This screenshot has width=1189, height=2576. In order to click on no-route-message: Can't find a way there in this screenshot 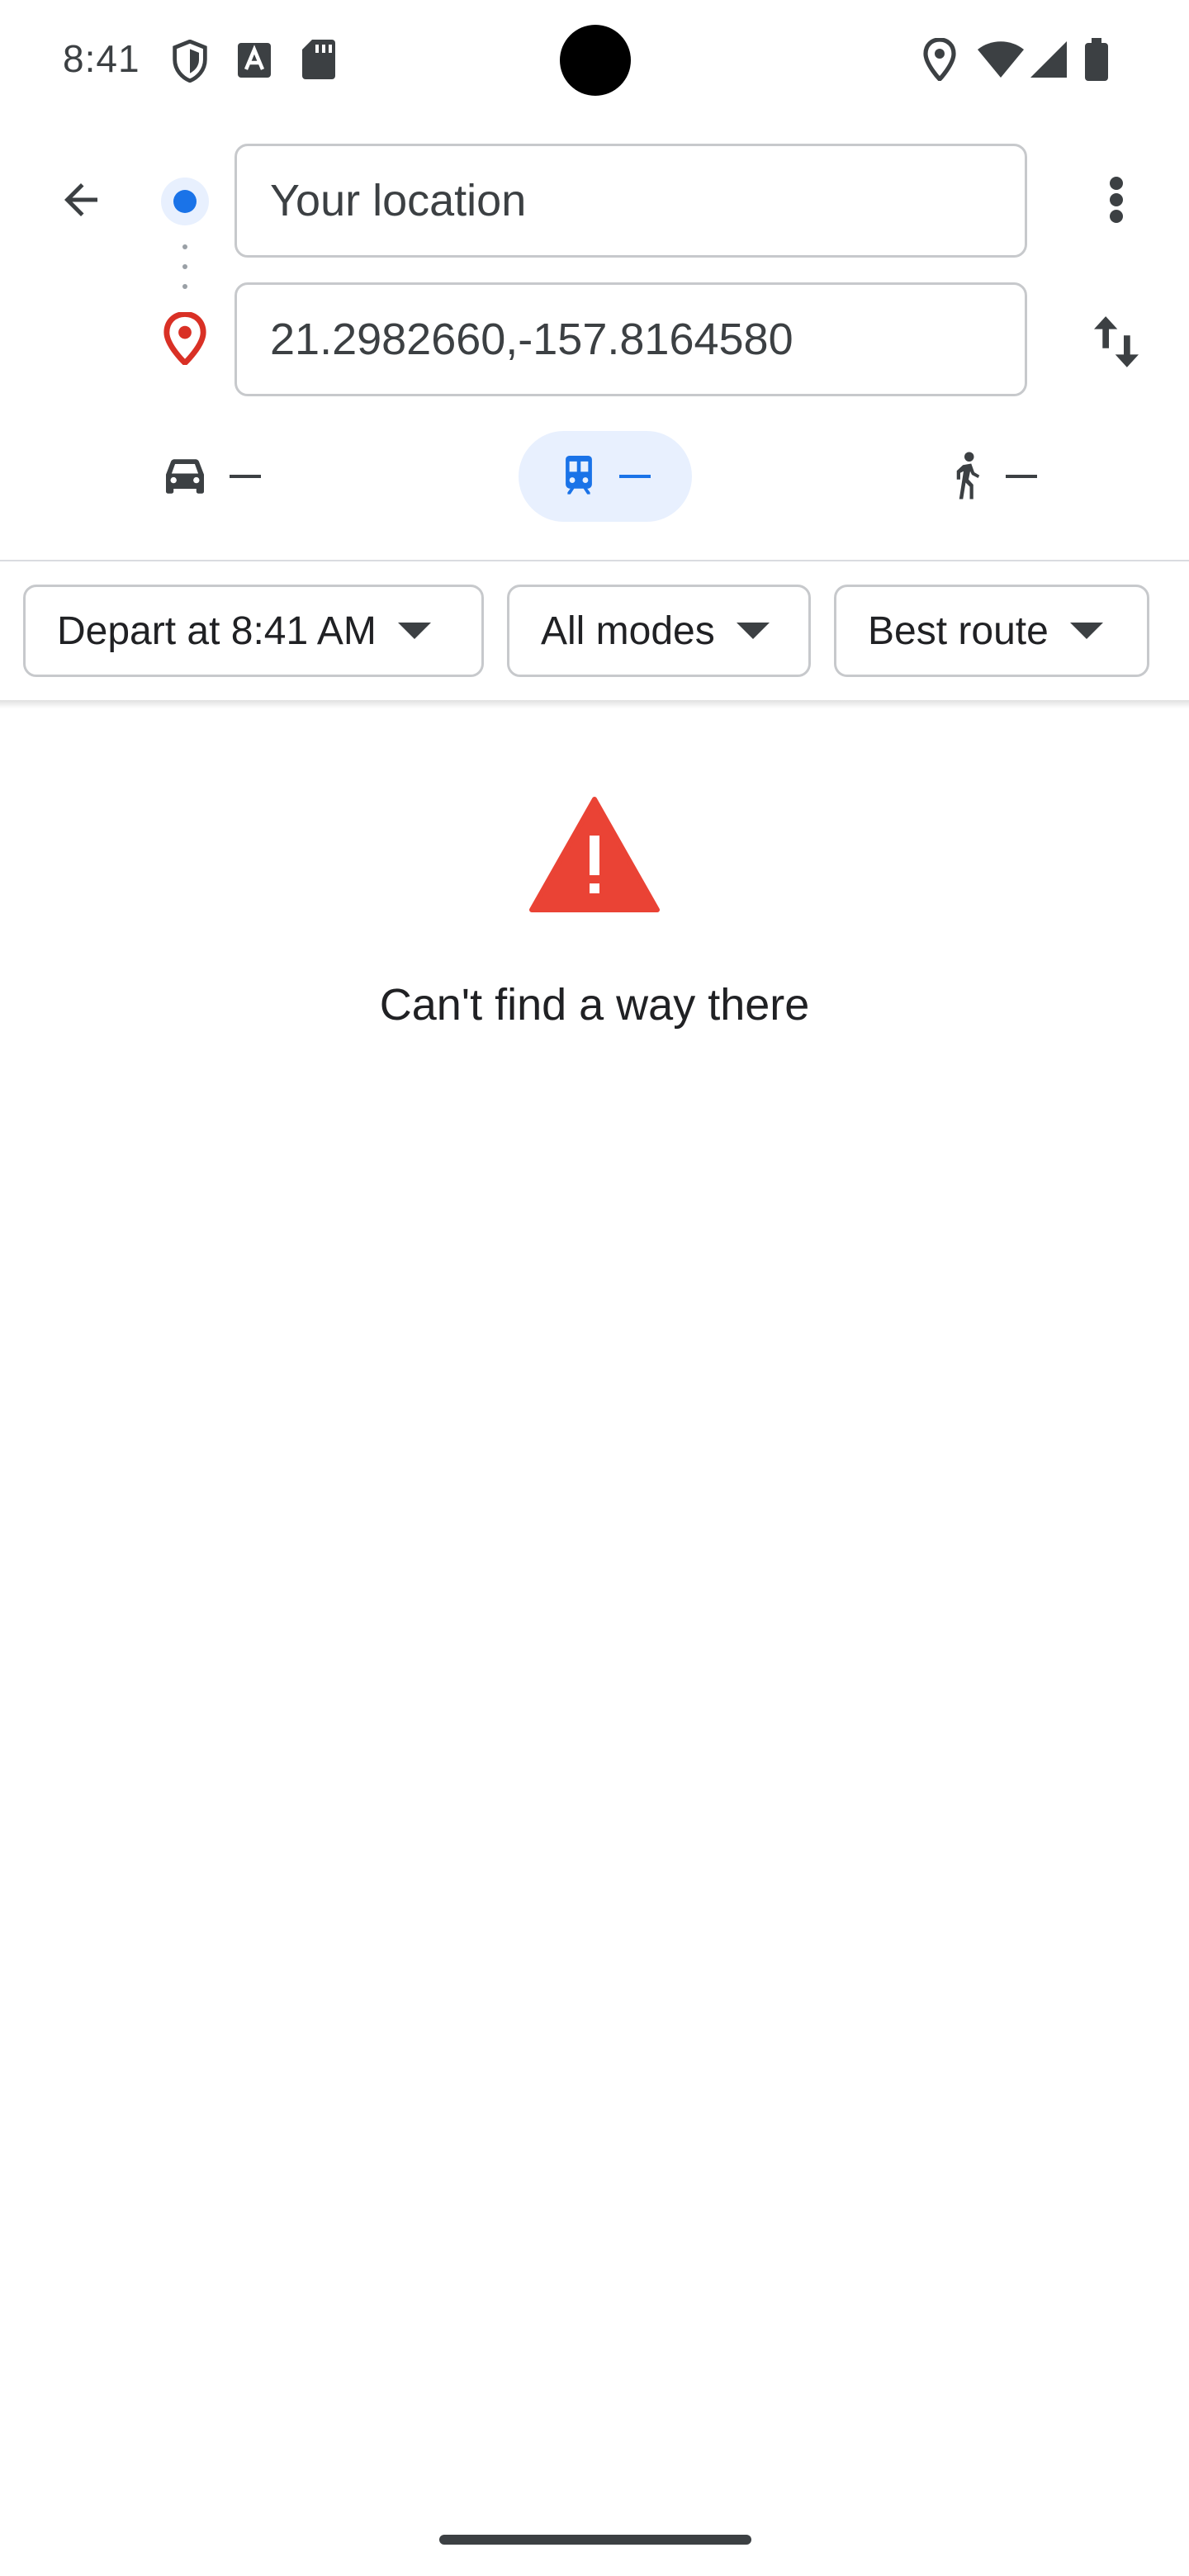, I will do `click(594, 1005)`.